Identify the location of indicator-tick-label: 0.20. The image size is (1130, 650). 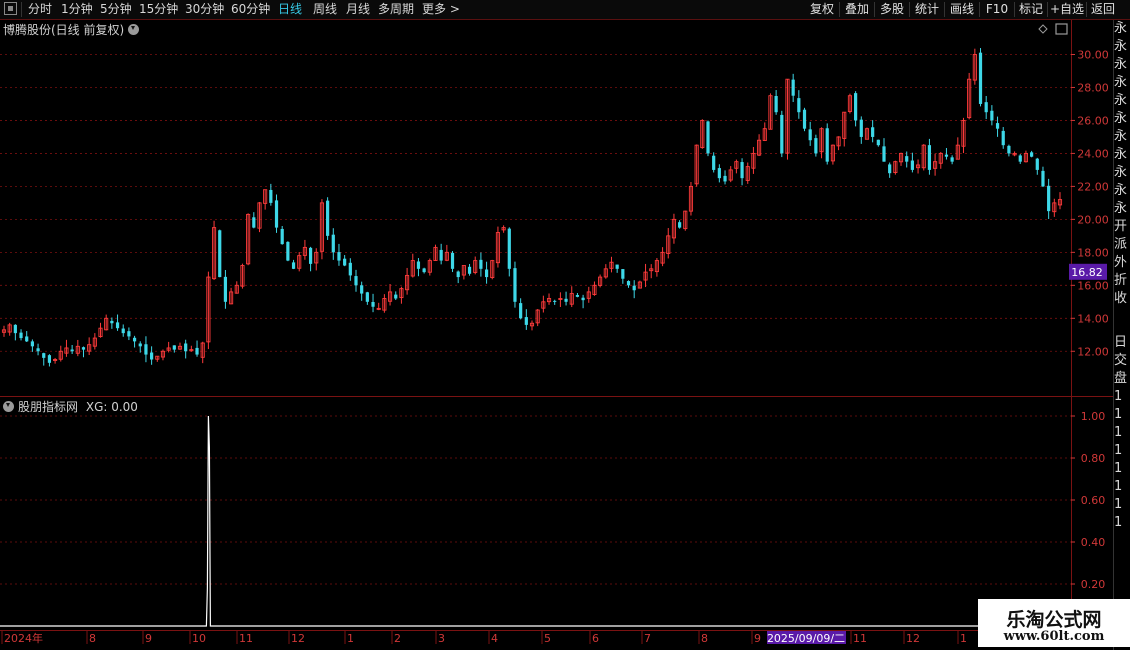
(1093, 584).